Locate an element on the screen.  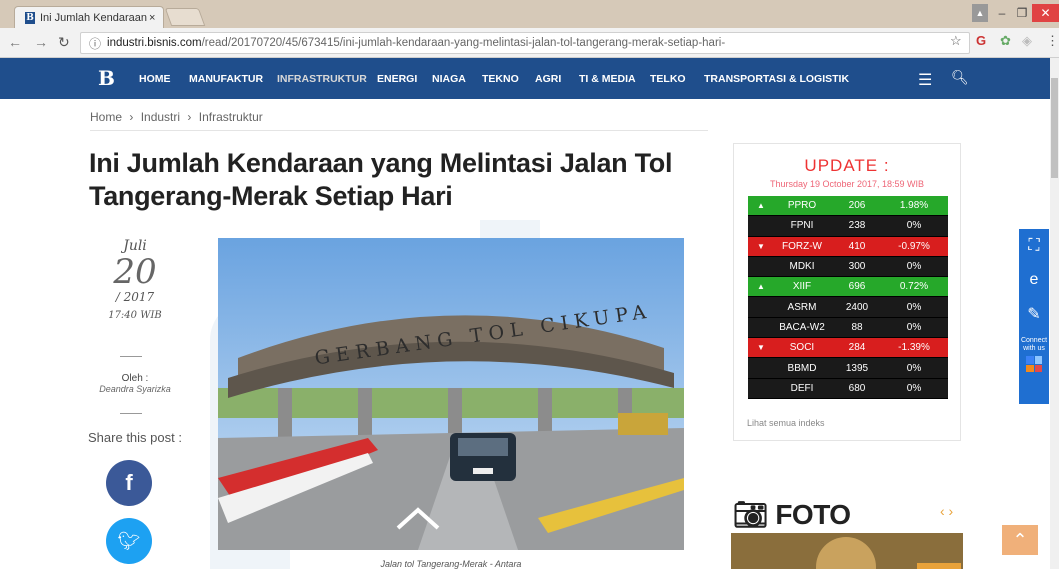
stock-row: FPNI 238 0% is located at coordinates (848, 226).